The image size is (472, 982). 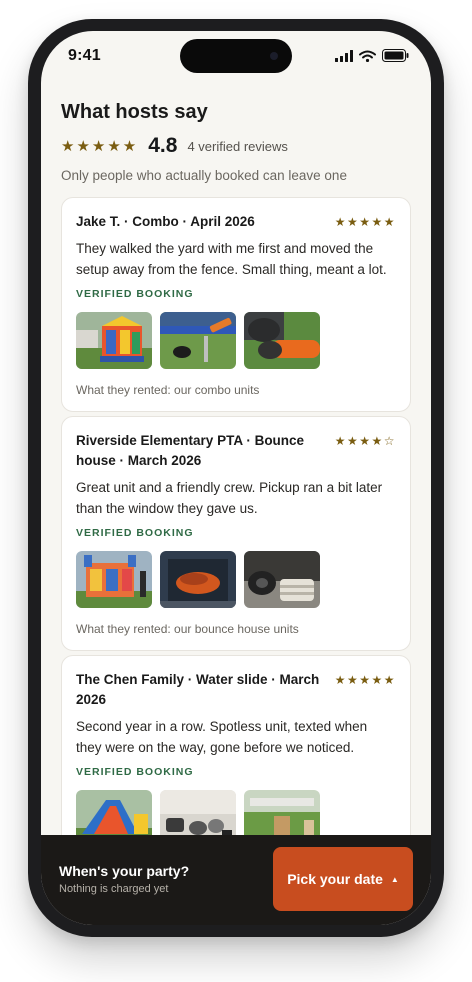 What do you see at coordinates (395, 55) in the screenshot?
I see `battery-icon` at bounding box center [395, 55].